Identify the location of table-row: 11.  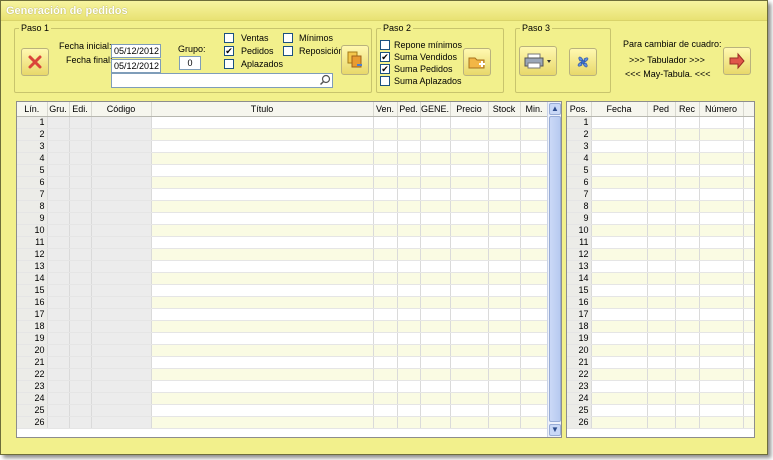
(283, 242).